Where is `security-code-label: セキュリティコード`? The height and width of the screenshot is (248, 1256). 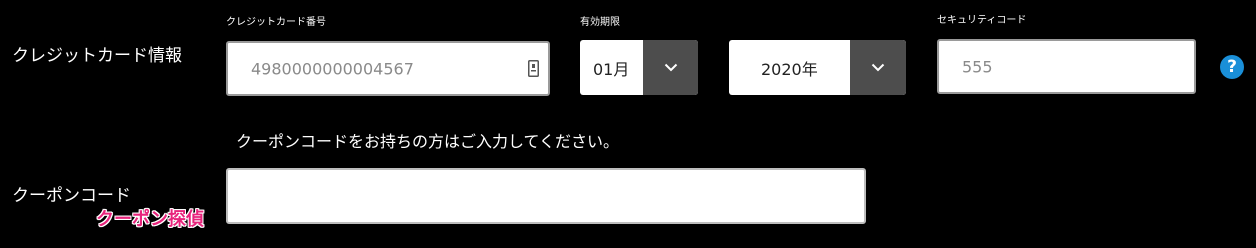
security-code-label: セキュリティコード is located at coordinates (982, 20).